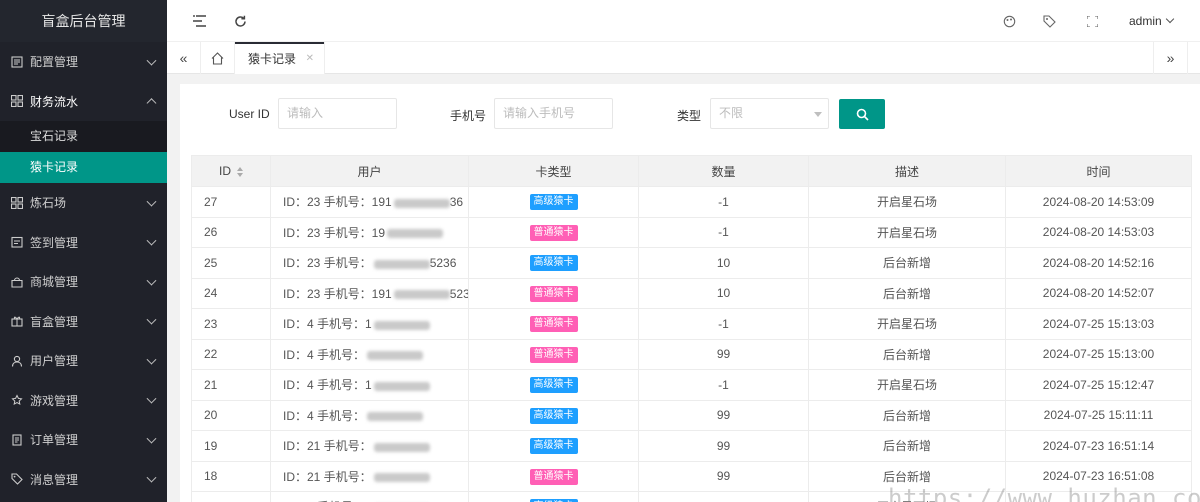 The height and width of the screenshot is (502, 1200). What do you see at coordinates (54, 282) in the screenshot?
I see `sidebar-item-label: 商城管理` at bounding box center [54, 282].